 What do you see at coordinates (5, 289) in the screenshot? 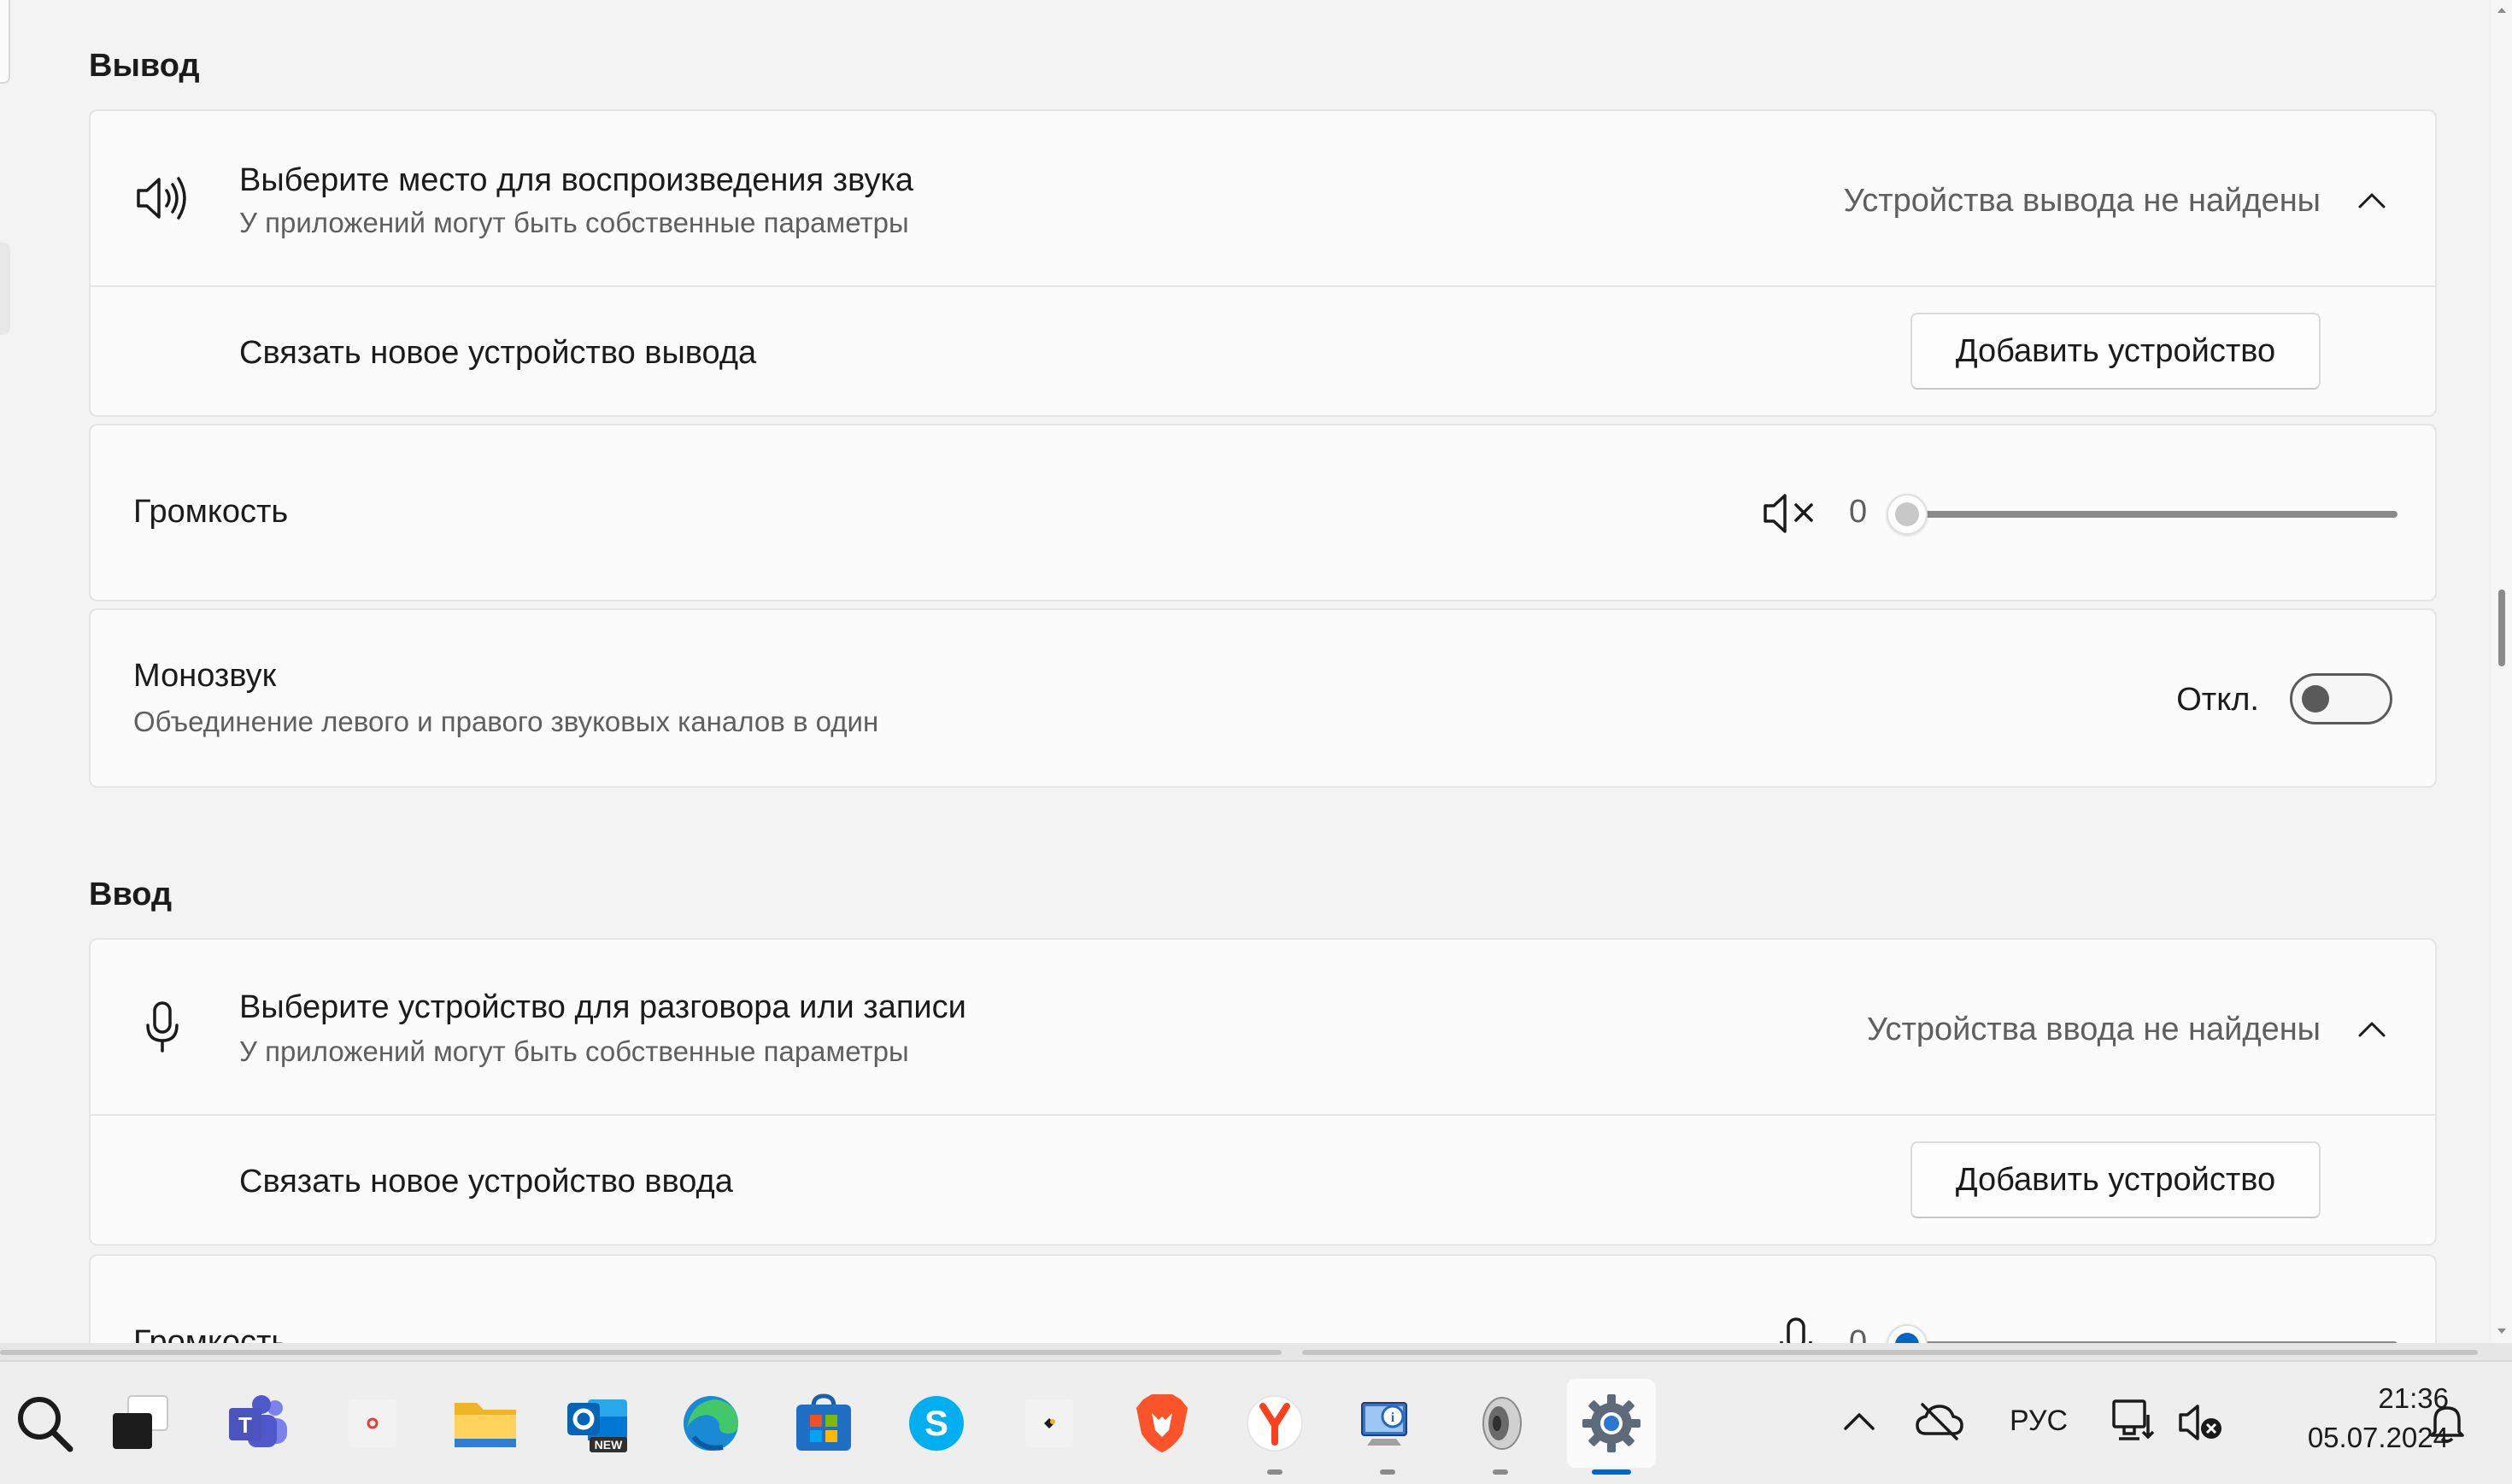
I see `nav-selected-edge` at bounding box center [5, 289].